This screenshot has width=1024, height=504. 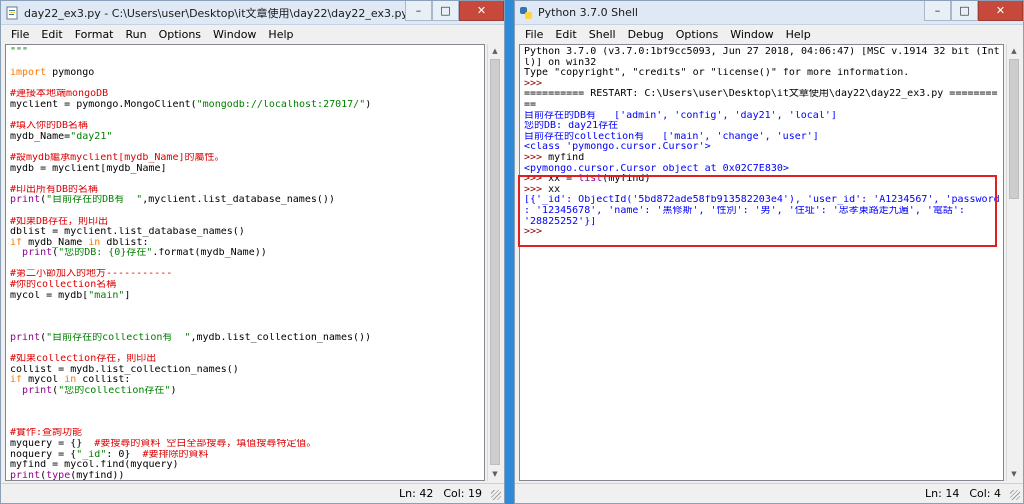 I want to click on code-token: """, so click(x=19, y=52).